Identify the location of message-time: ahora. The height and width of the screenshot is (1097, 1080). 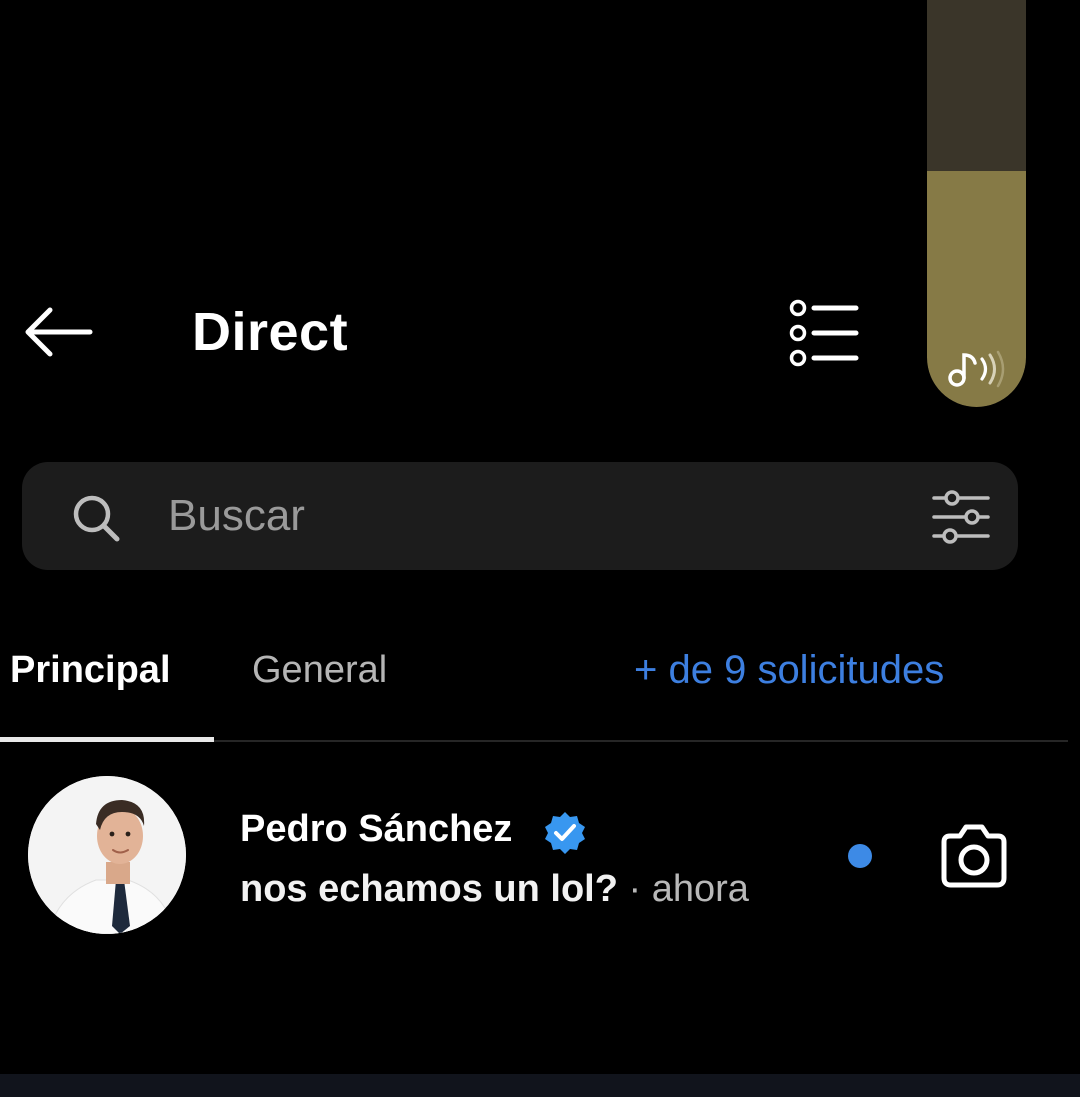
(700, 889).